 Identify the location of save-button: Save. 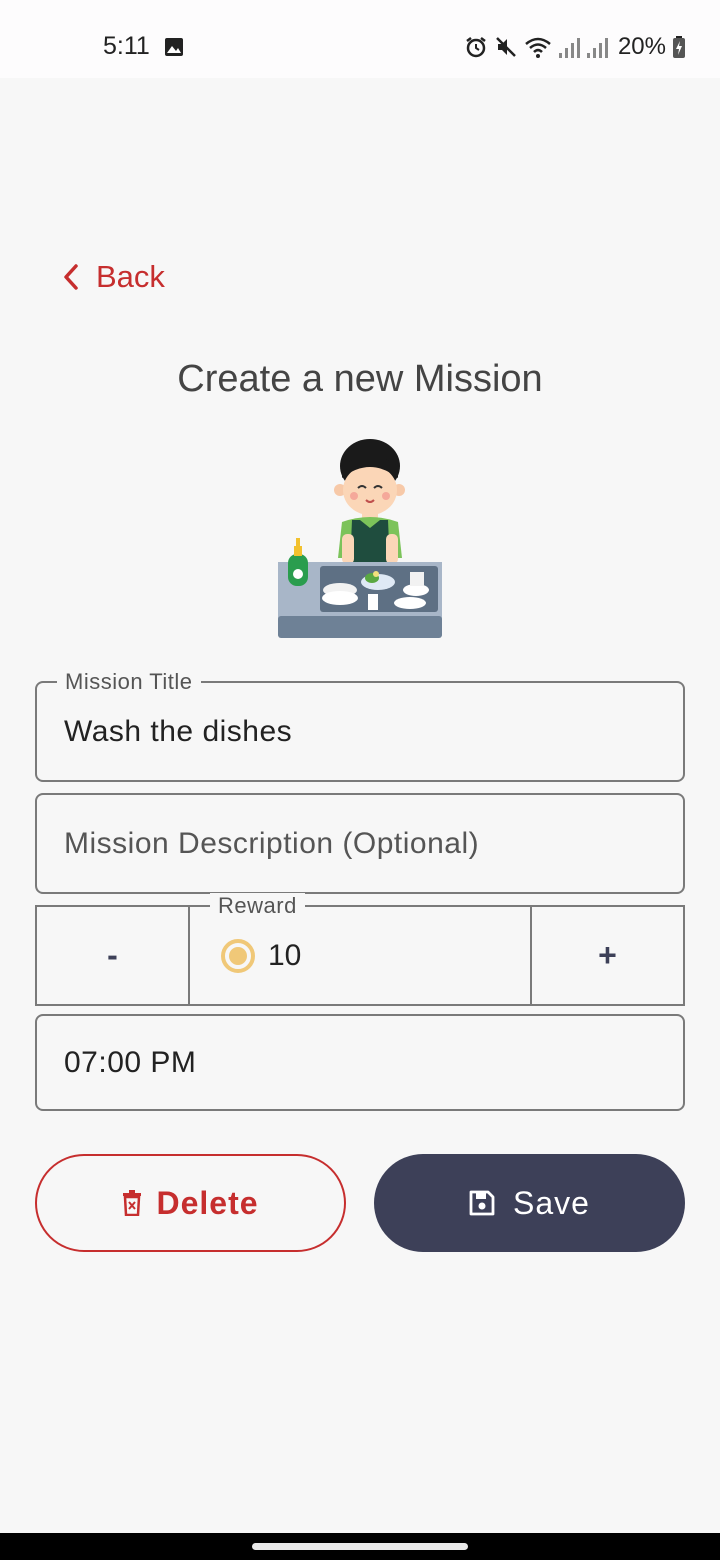
(529, 1203).